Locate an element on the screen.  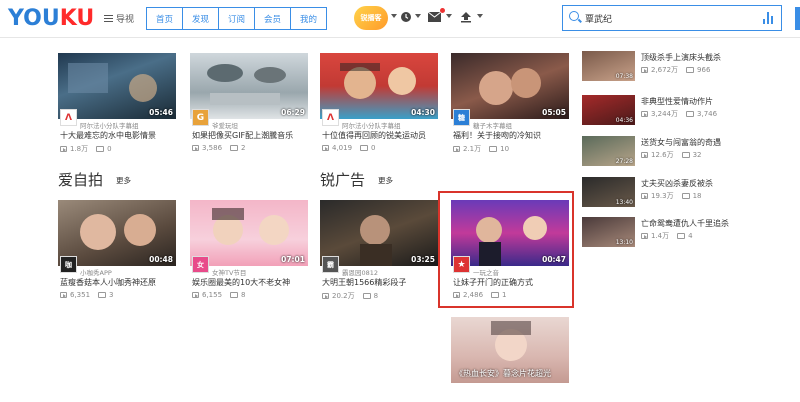
sidebar-item: 27:28 送货女与闯富翁的奇遇 12.6万 32 is located at coordinates (687, 152).